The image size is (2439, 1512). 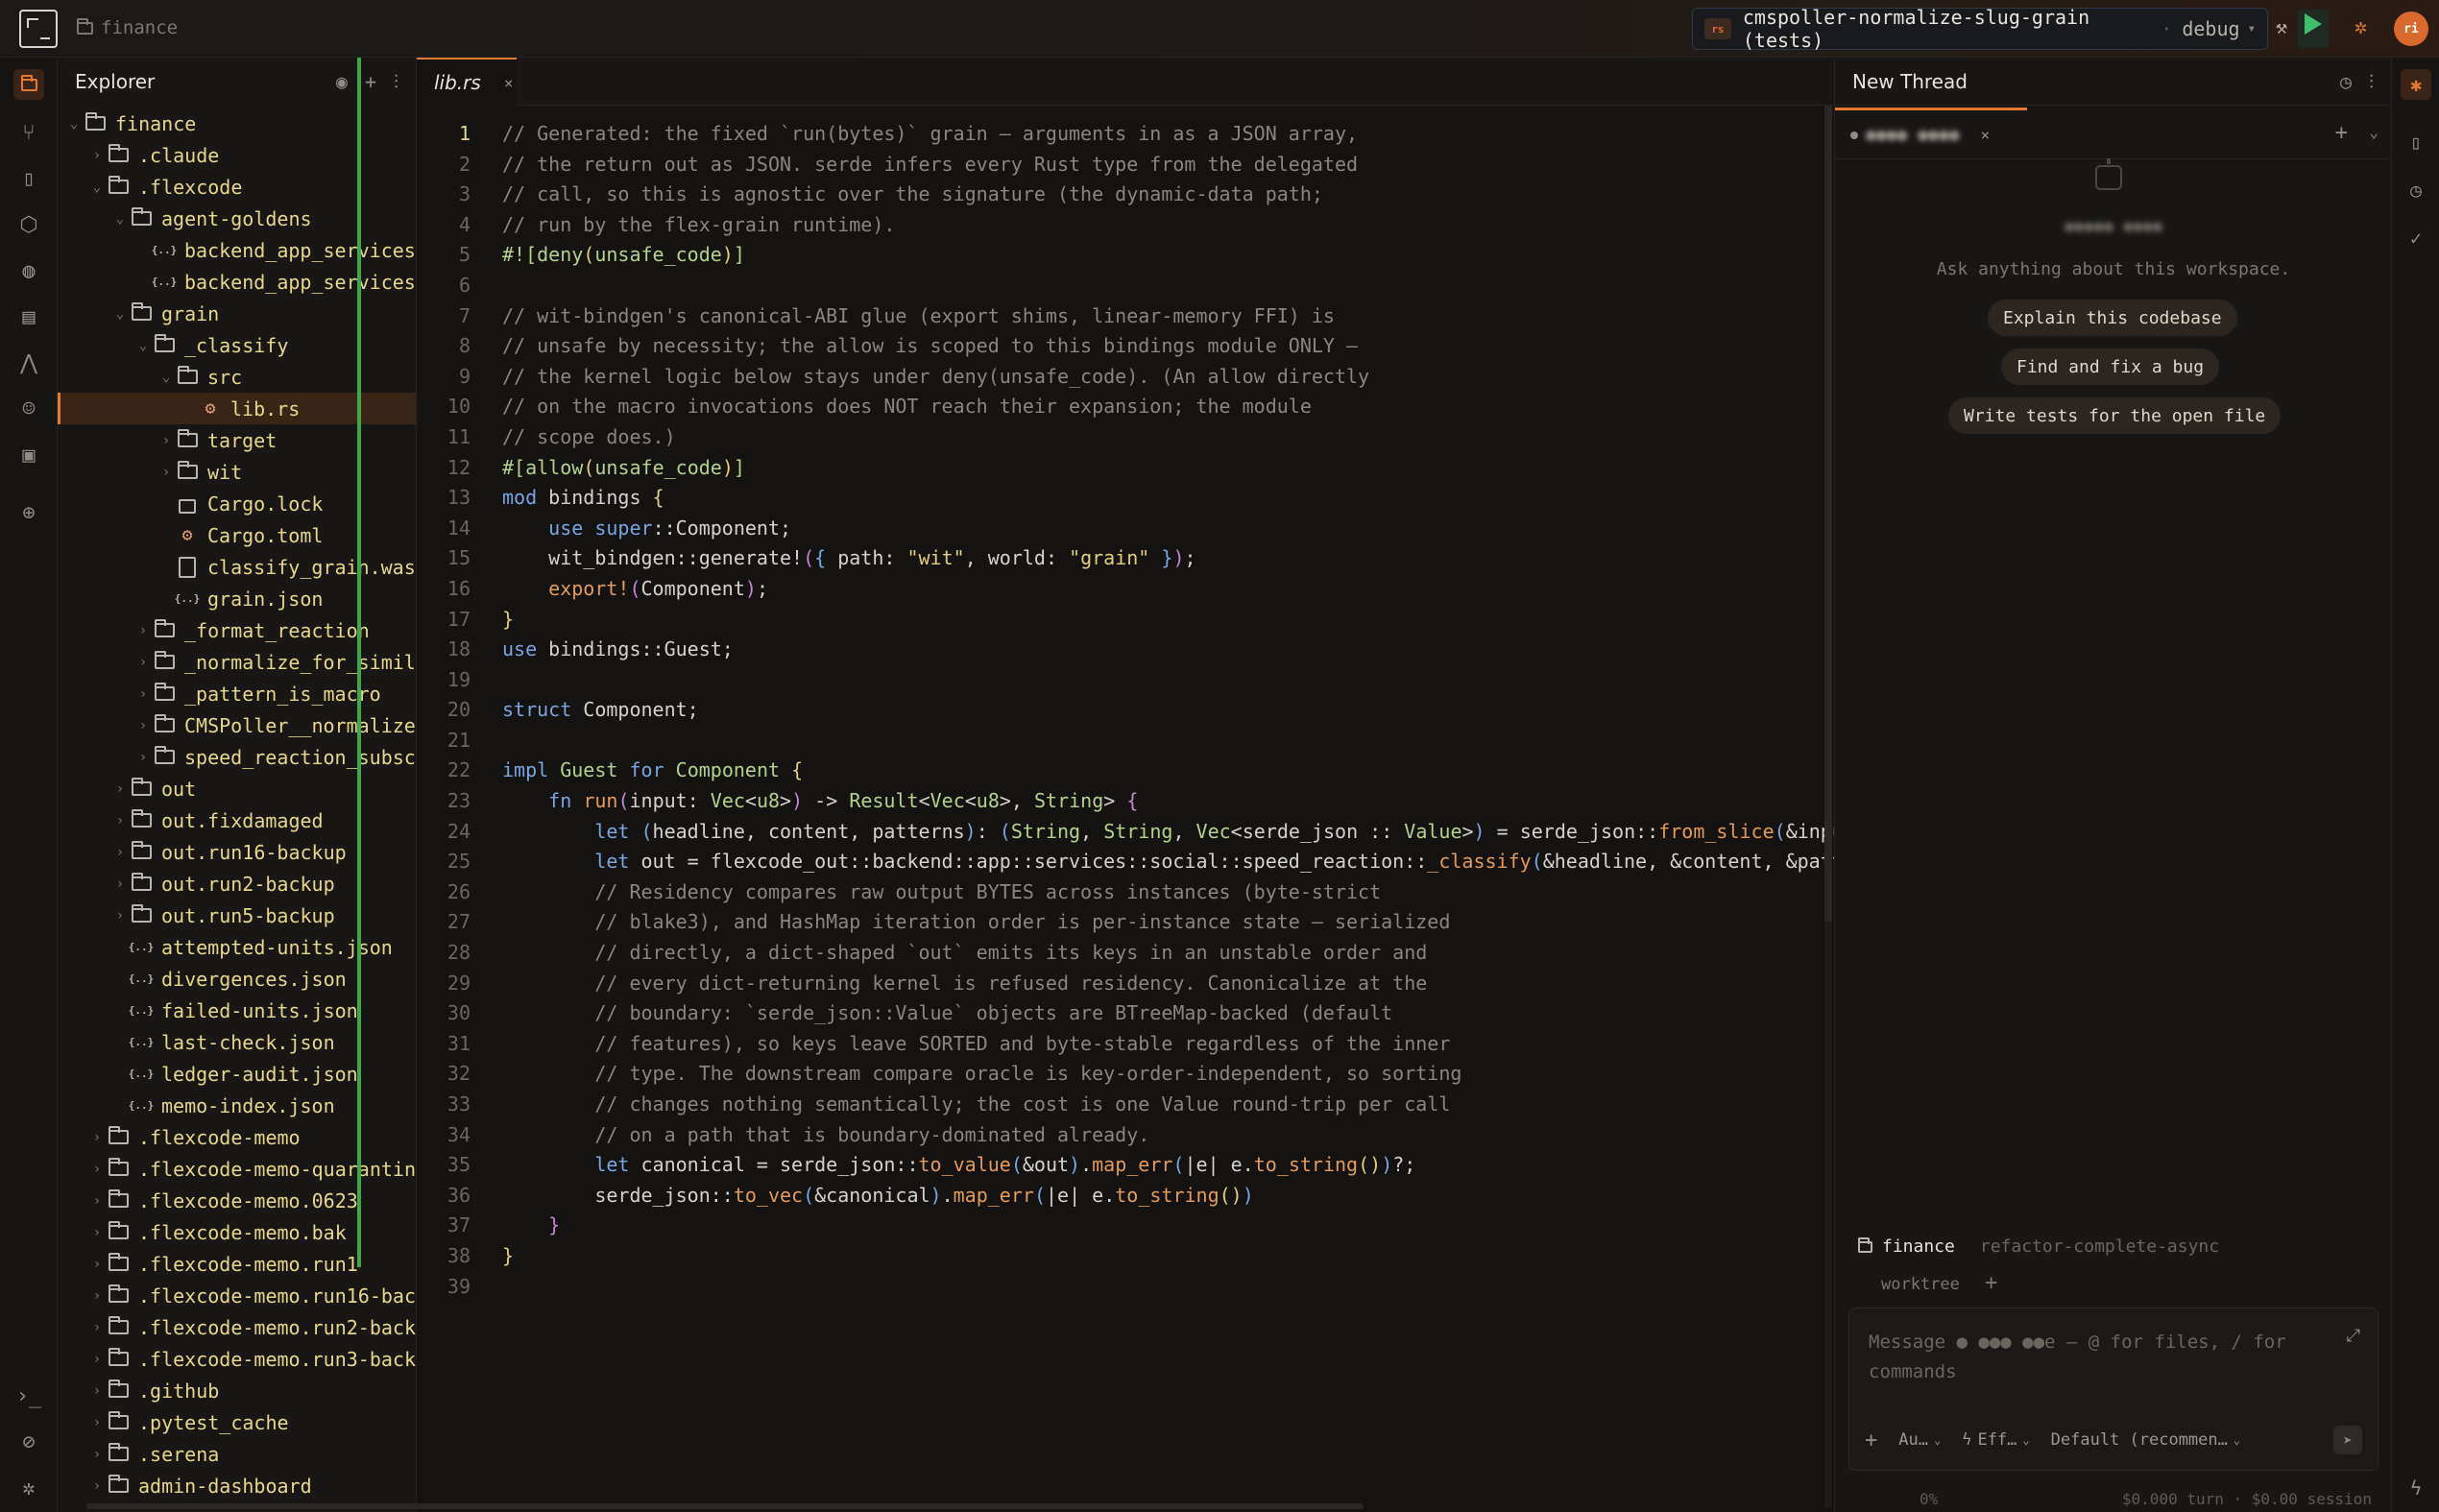 What do you see at coordinates (237, 1137) in the screenshot?
I see `tree-folder: › .flexcode-memo` at bounding box center [237, 1137].